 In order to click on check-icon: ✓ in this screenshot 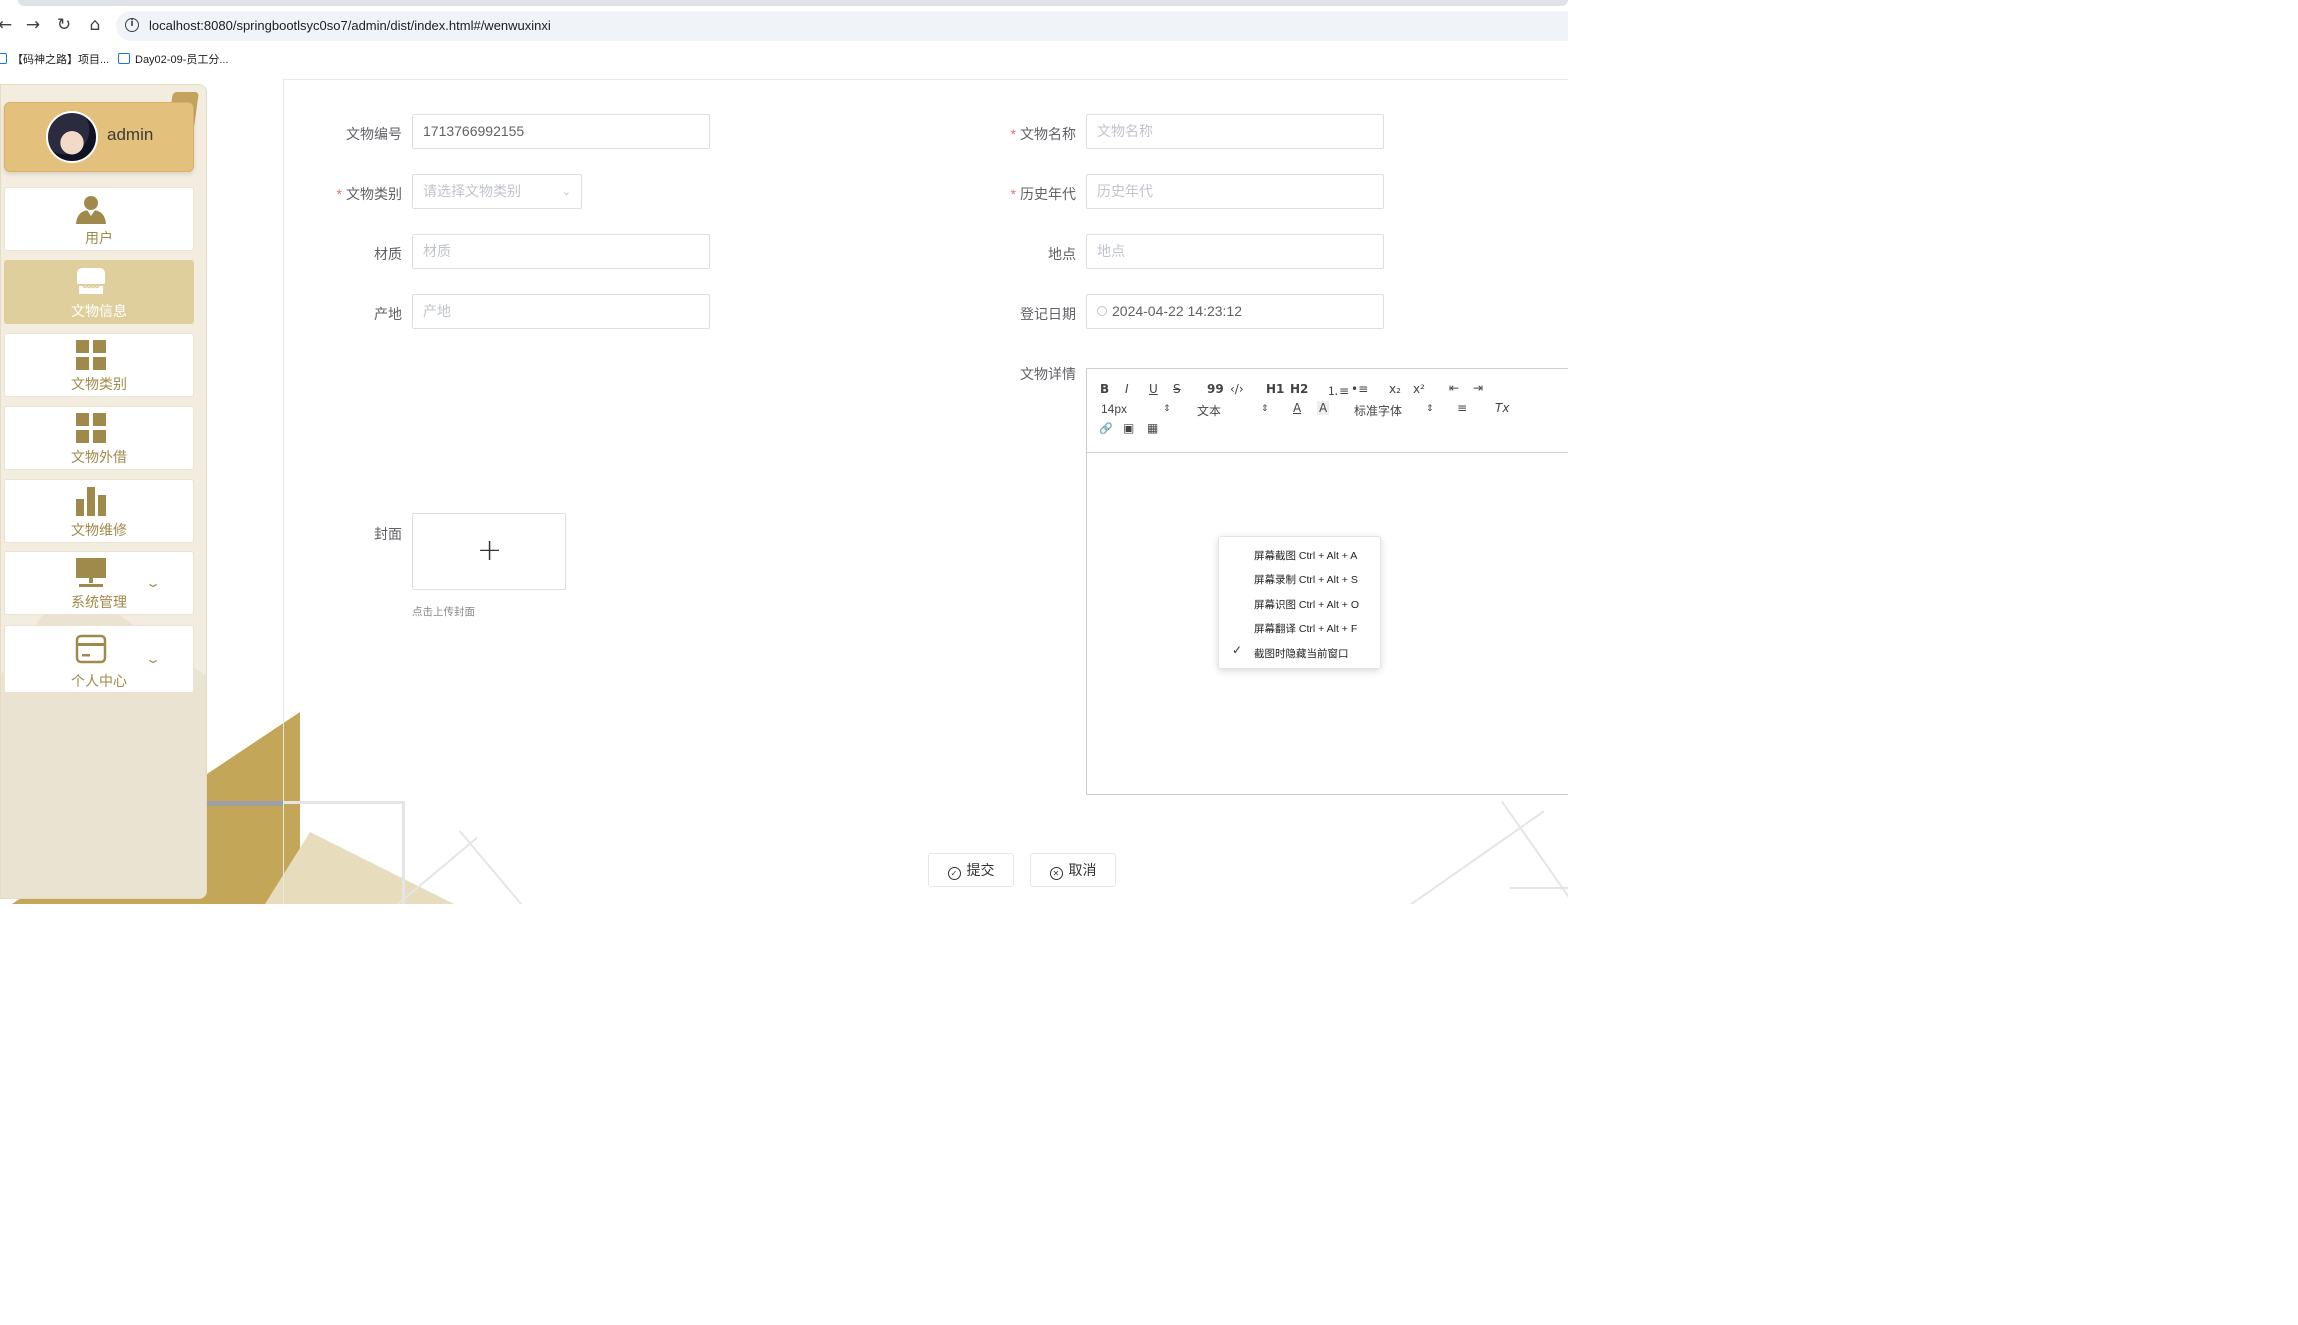, I will do `click(1237, 650)`.